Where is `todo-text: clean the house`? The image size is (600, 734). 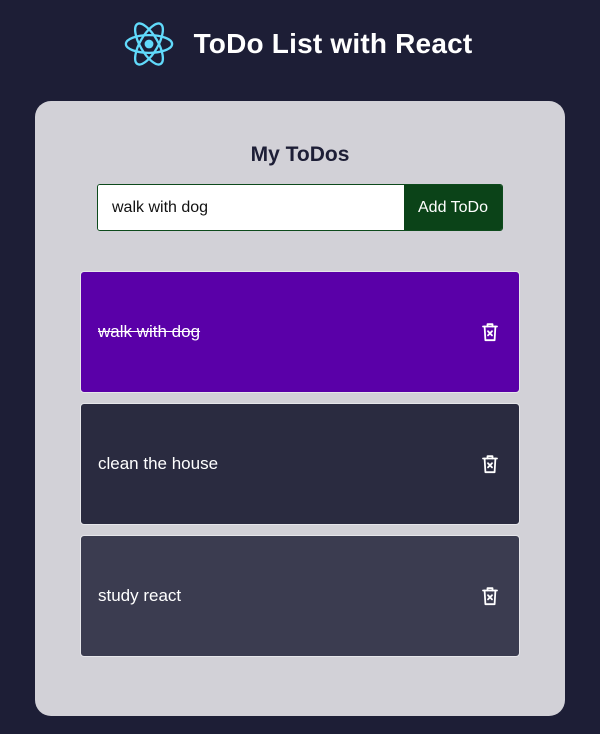 todo-text: clean the house is located at coordinates (158, 464).